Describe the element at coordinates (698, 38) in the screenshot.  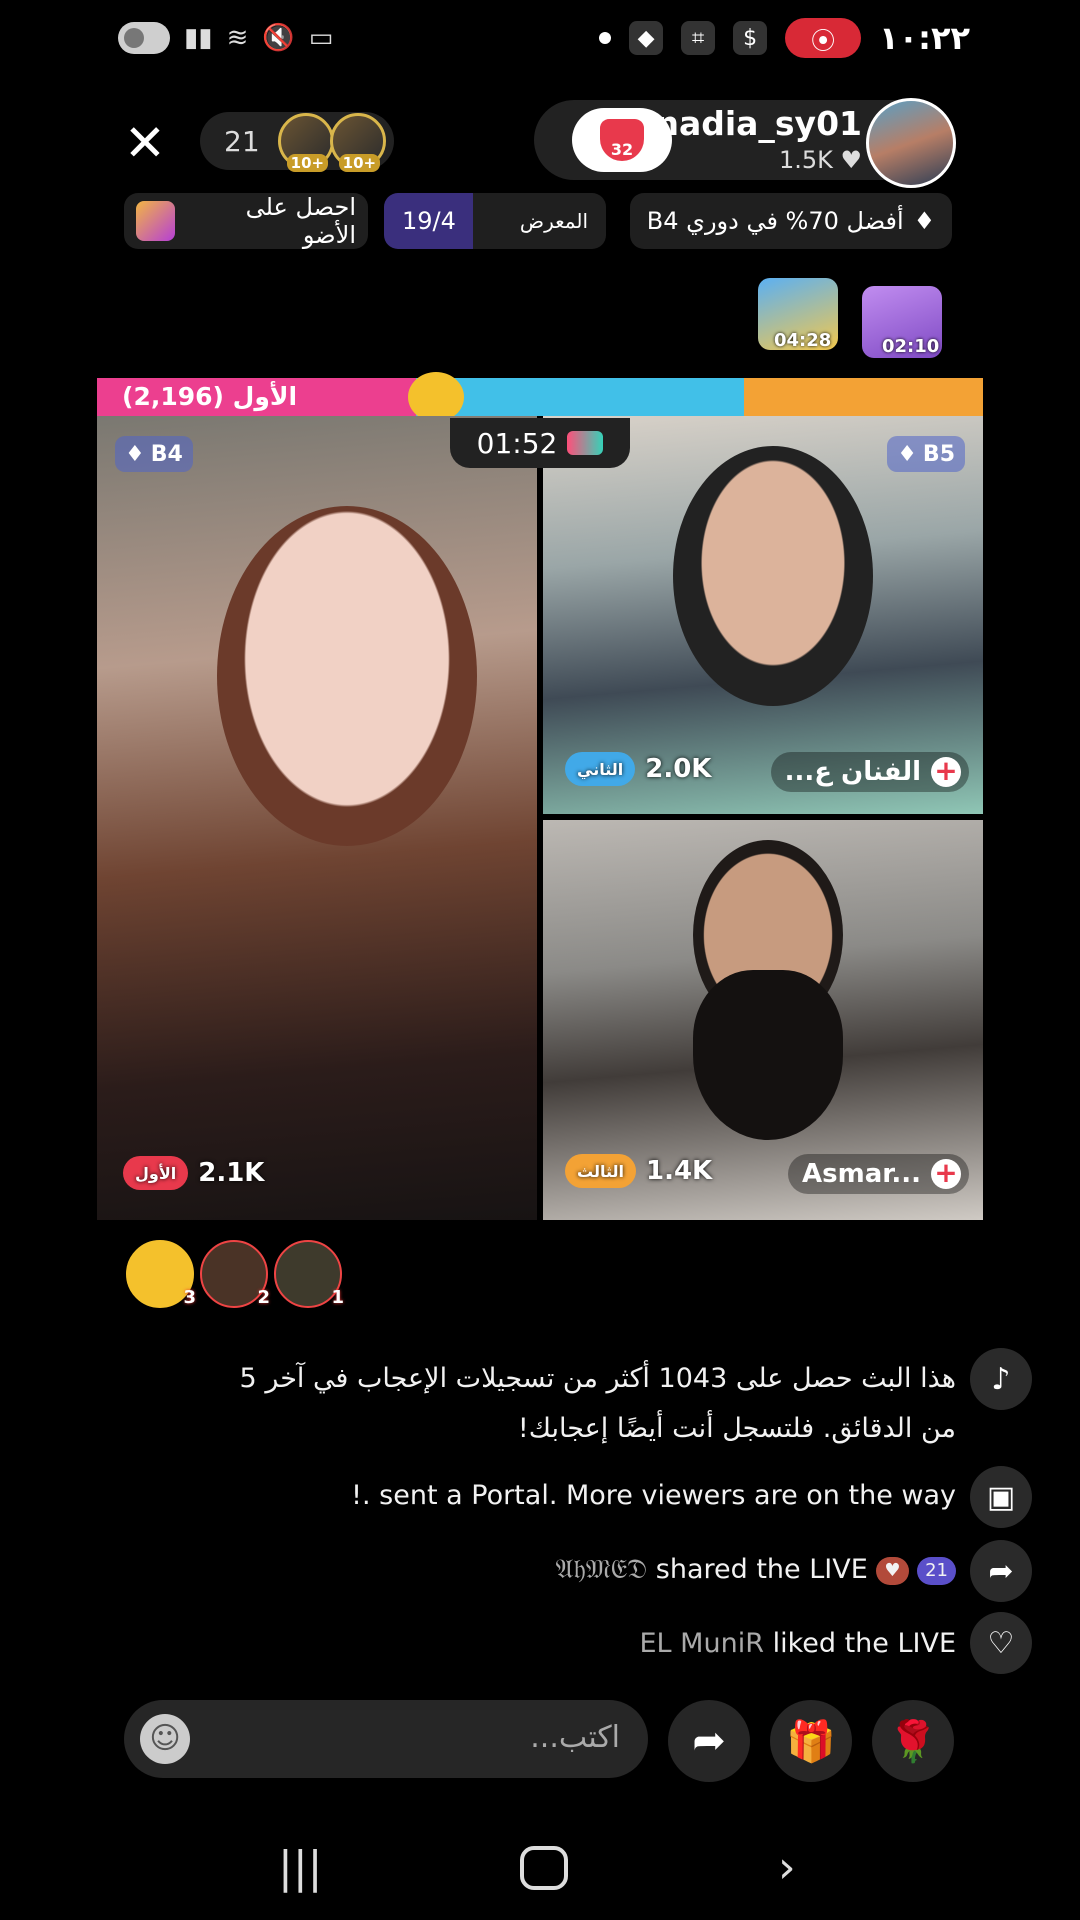
I see `scan-icon: ⌗` at that location.